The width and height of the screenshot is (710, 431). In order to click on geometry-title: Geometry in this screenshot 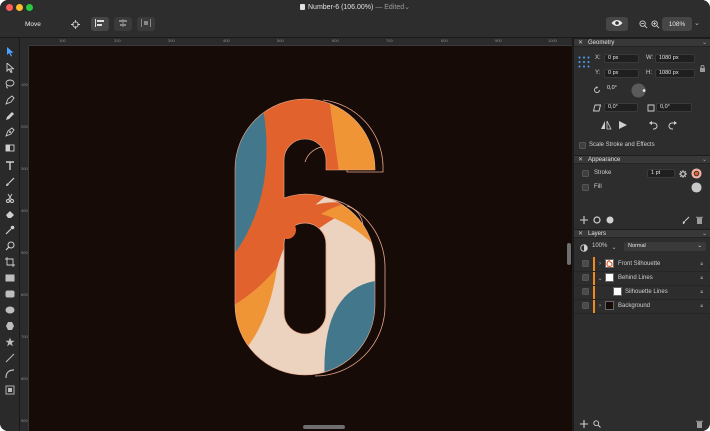, I will do `click(601, 43)`.